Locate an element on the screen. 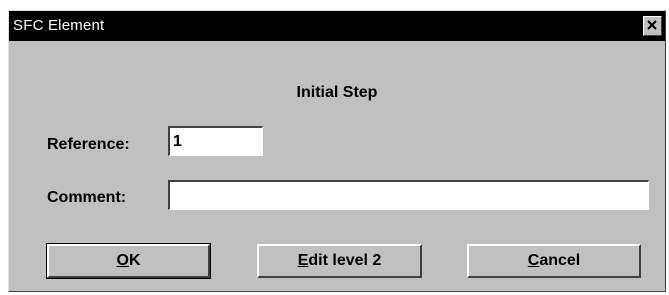 Image resolution: width=669 pixels, height=295 pixels. close-button is located at coordinates (652, 26).